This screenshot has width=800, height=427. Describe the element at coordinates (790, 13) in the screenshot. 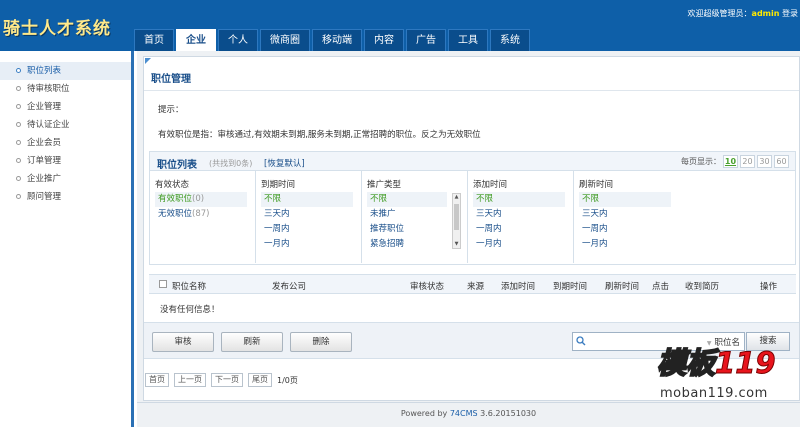

I see `login-link: 登录` at that location.